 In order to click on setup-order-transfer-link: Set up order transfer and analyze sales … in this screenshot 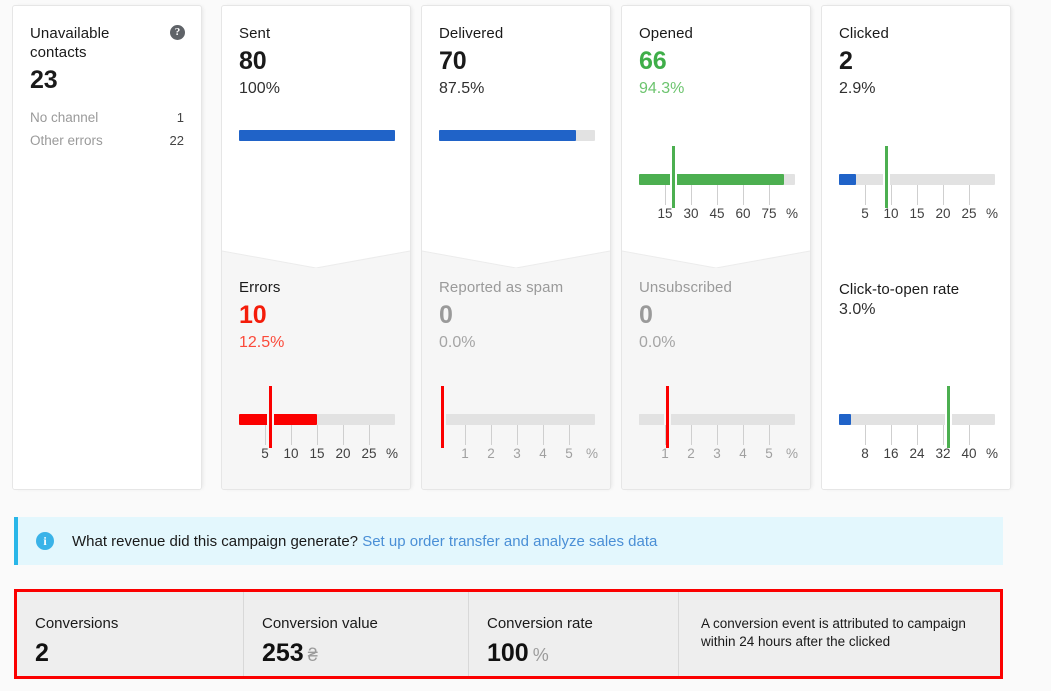, I will do `click(509, 541)`.